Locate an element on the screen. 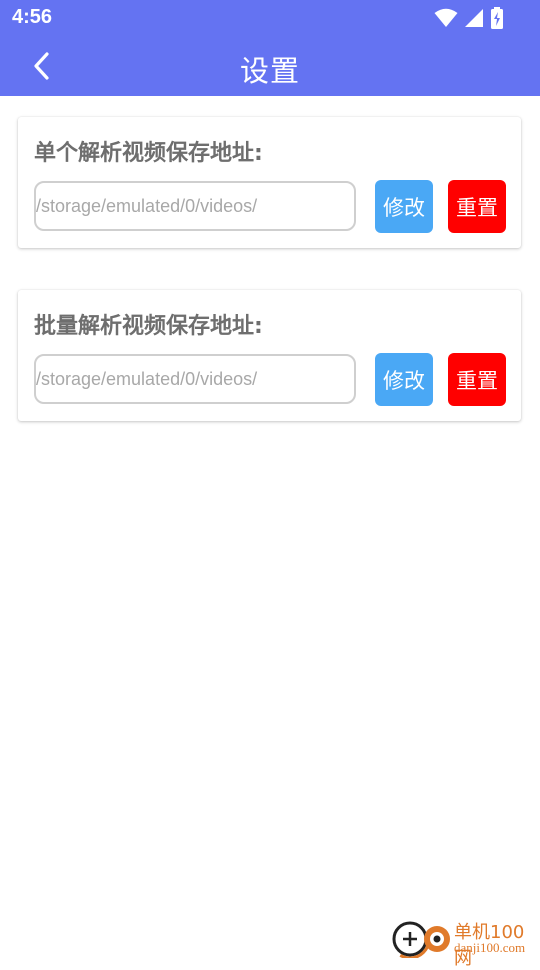 The height and width of the screenshot is (970, 540). single-save-path-title: 单个解析视频保存地址: is located at coordinates (148, 153).